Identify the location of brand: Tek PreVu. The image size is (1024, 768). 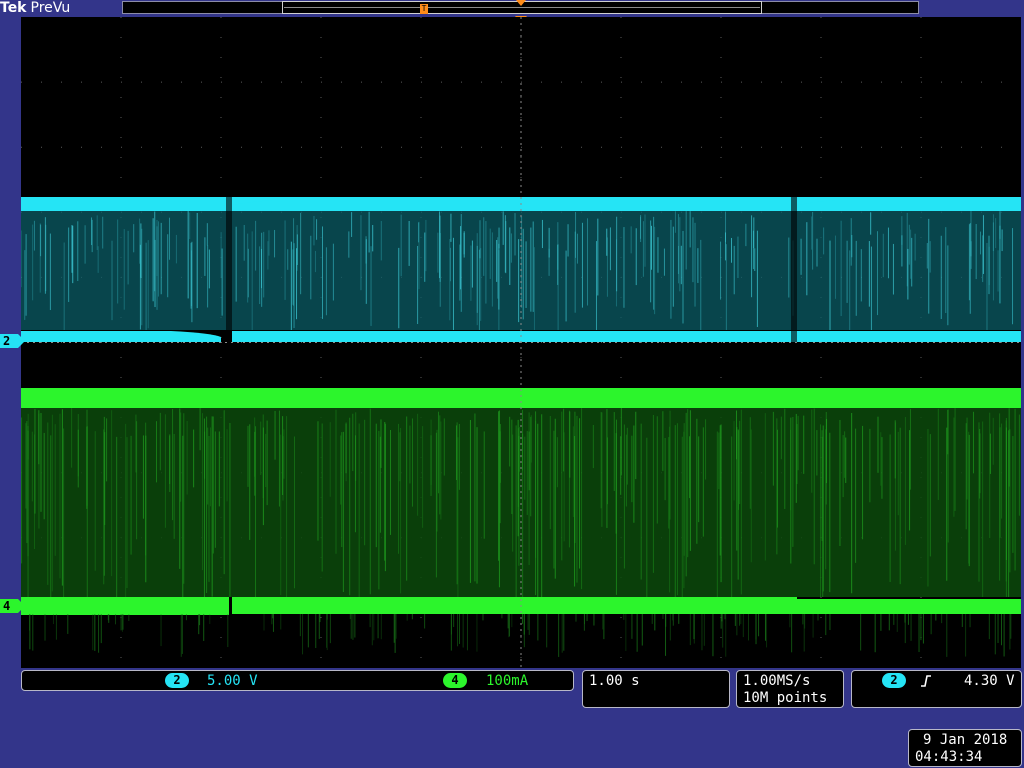
(35, 8).